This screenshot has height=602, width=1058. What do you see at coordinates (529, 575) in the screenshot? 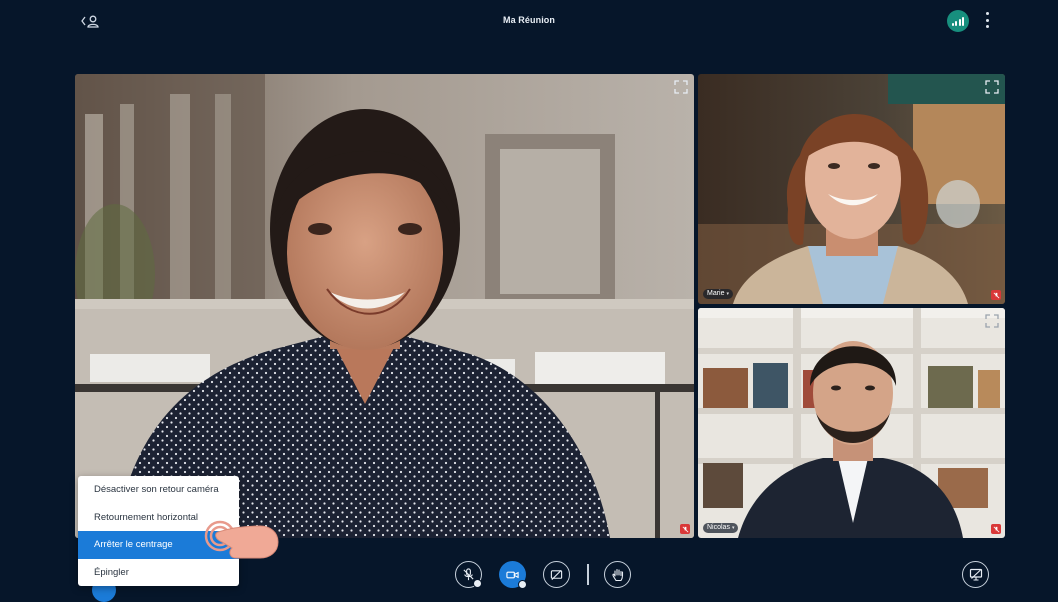
I see `control-bar` at bounding box center [529, 575].